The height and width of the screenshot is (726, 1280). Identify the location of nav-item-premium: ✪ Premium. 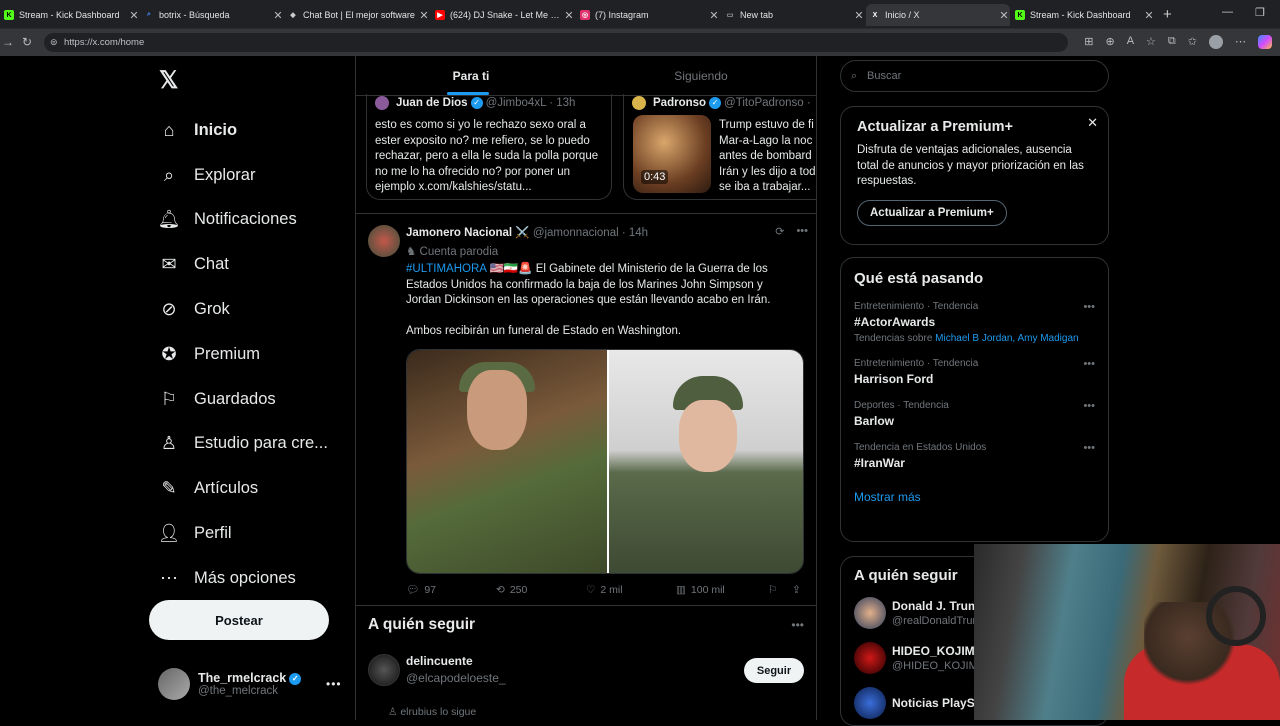
(243, 354).